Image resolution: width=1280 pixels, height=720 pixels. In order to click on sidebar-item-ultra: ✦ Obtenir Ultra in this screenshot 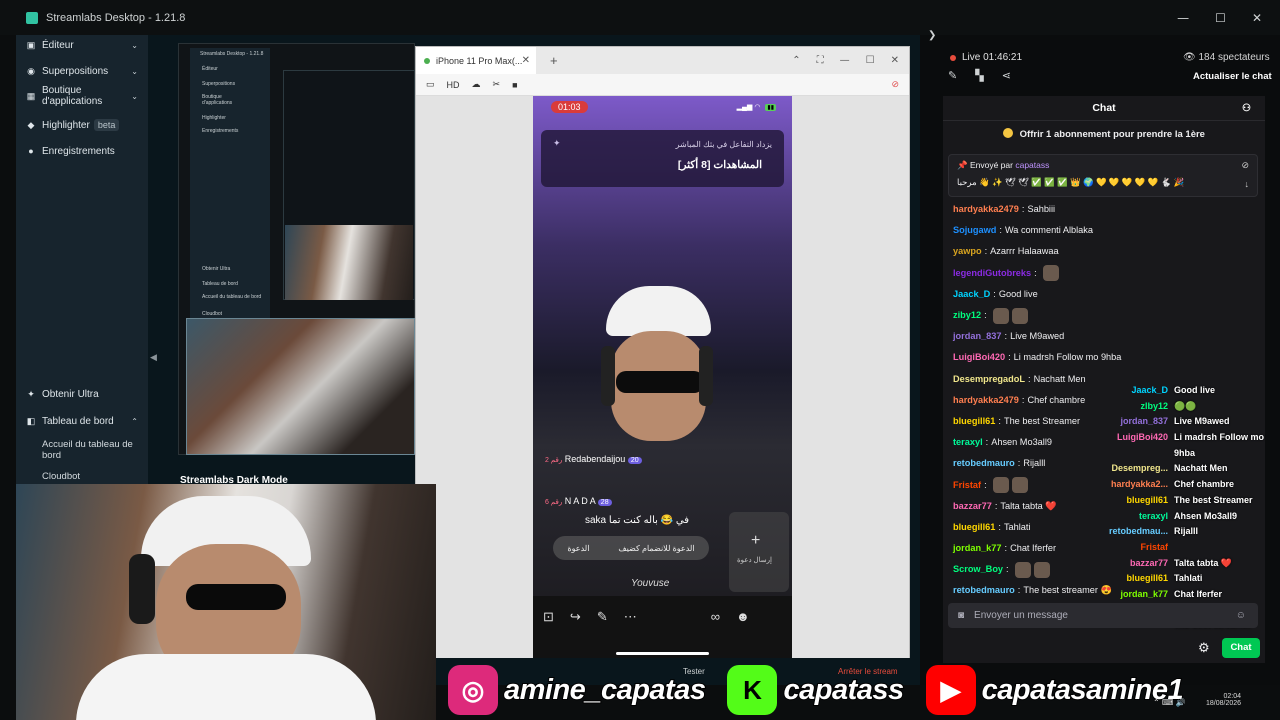, I will do `click(82, 394)`.